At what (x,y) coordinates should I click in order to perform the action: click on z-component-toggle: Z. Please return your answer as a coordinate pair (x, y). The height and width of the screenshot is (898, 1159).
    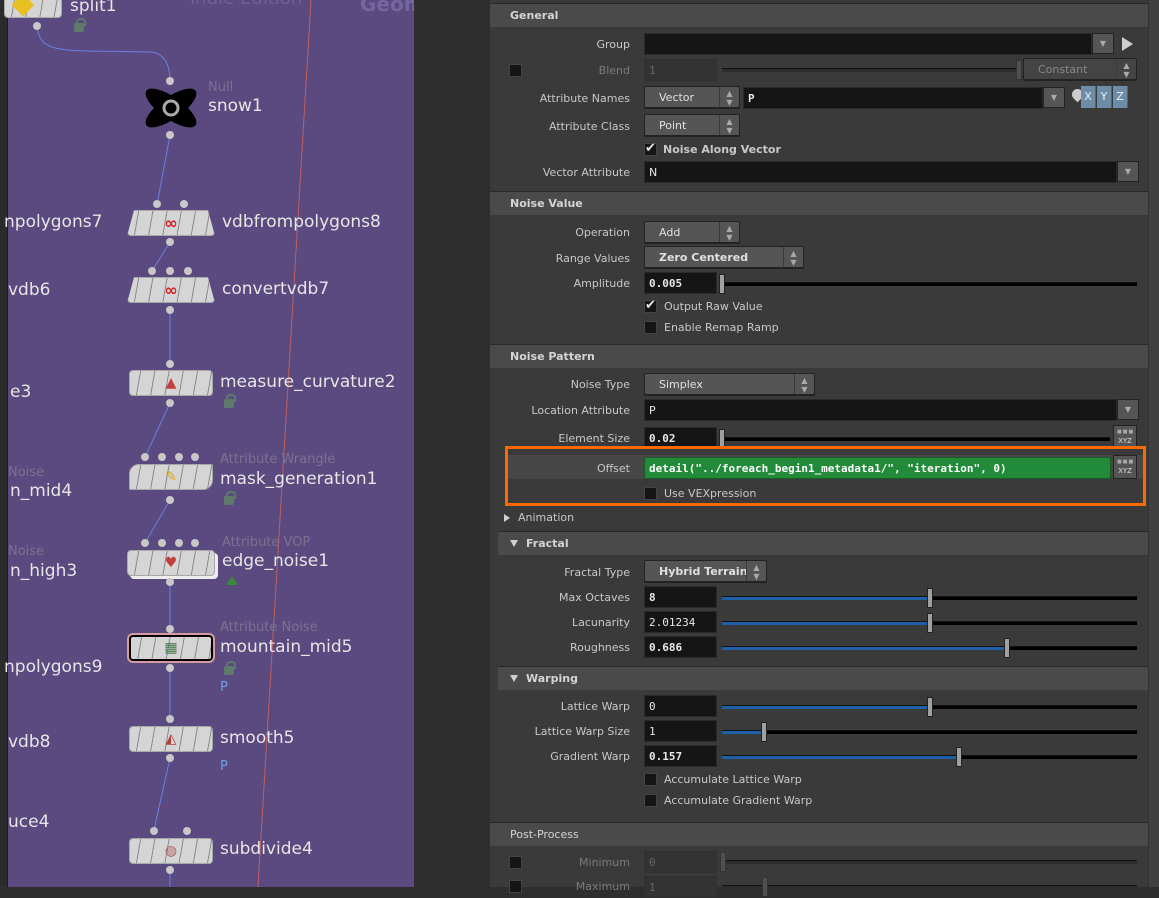
    Looking at the image, I should click on (1120, 97).